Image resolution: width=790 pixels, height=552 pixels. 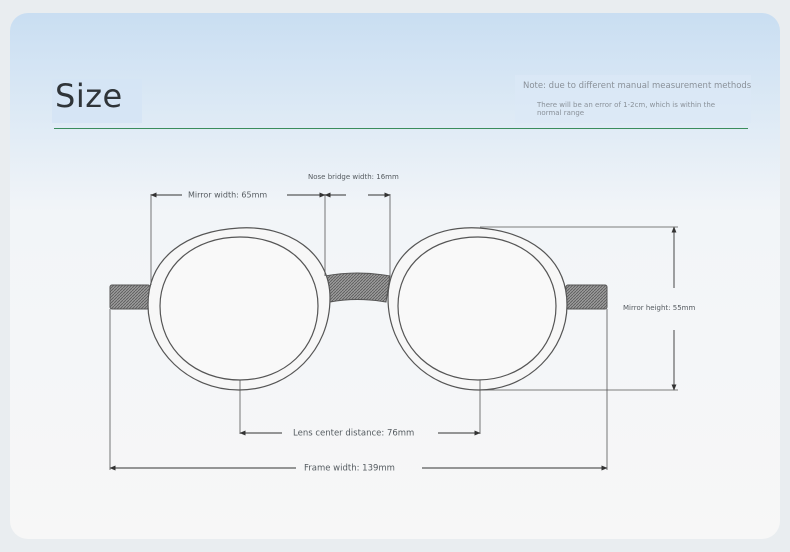 I want to click on left-lens-frame, so click(x=239, y=309).